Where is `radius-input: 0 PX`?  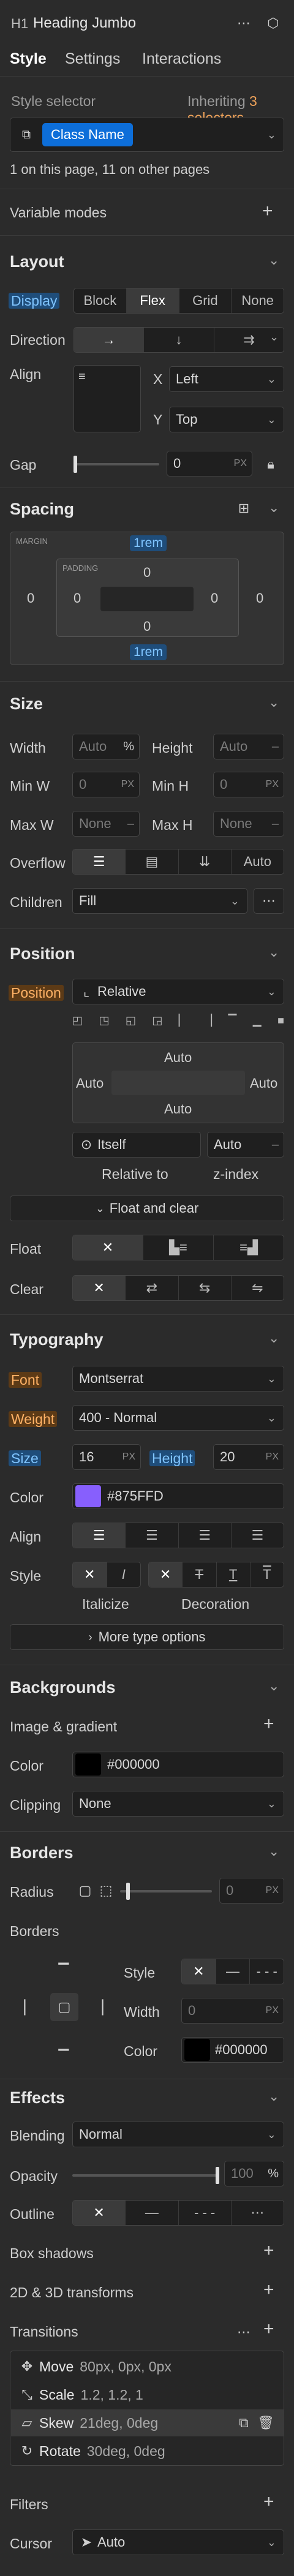 radius-input: 0 PX is located at coordinates (252, 1891).